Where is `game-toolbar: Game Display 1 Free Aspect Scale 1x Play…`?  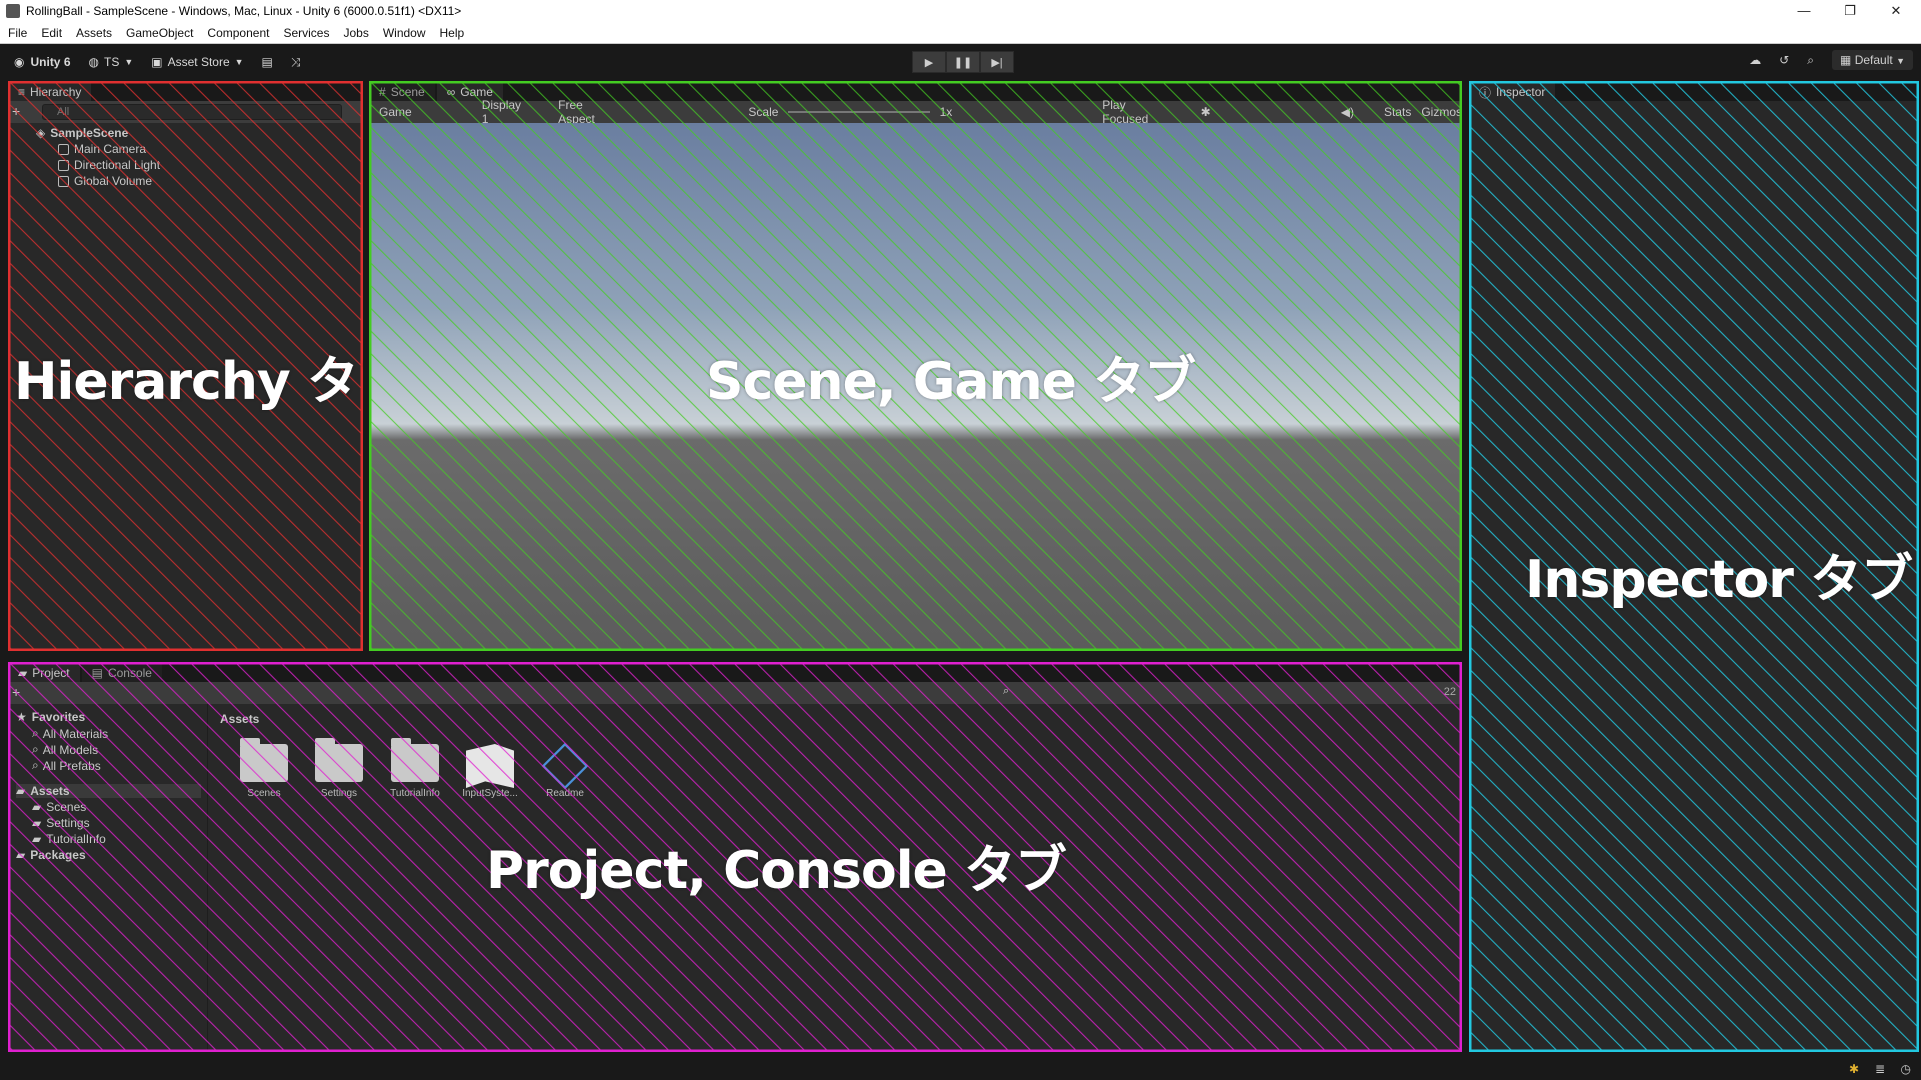 game-toolbar: Game Display 1 Free Aspect Scale 1x Play… is located at coordinates (915, 112).